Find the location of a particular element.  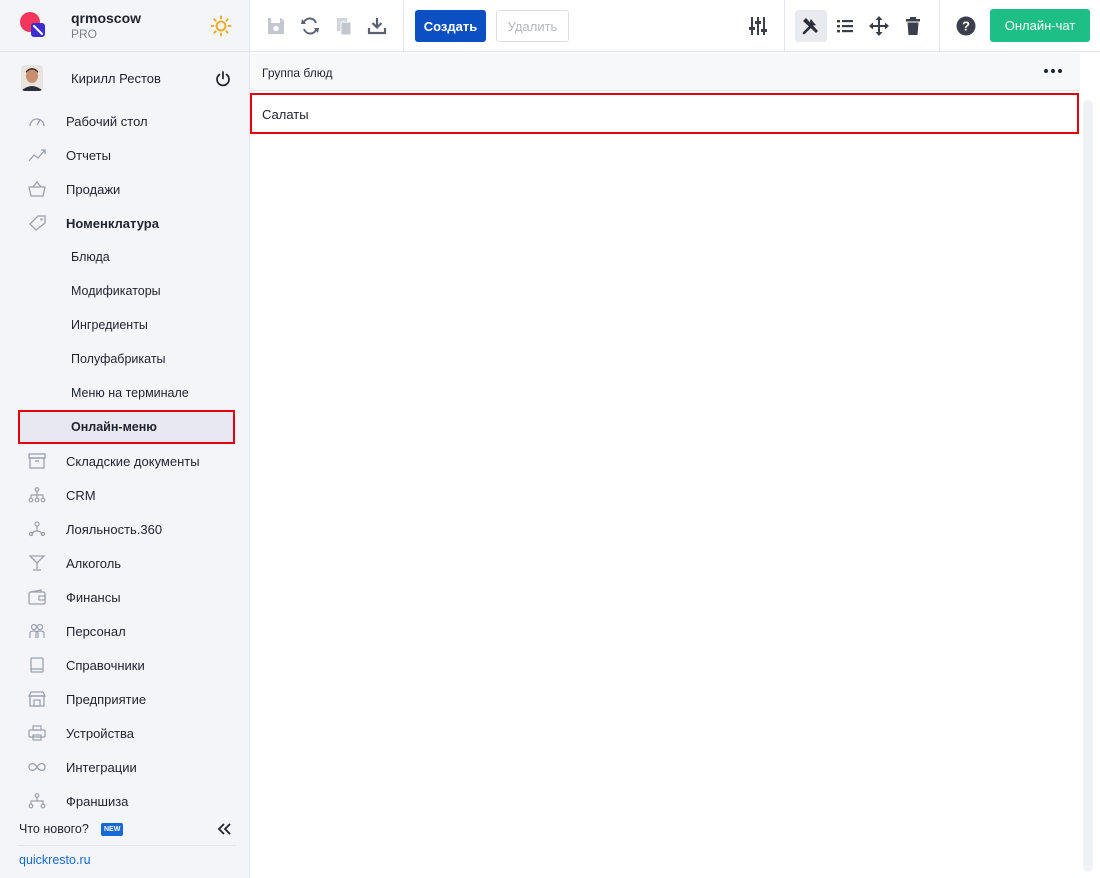

wallet-icon is located at coordinates (37, 597).